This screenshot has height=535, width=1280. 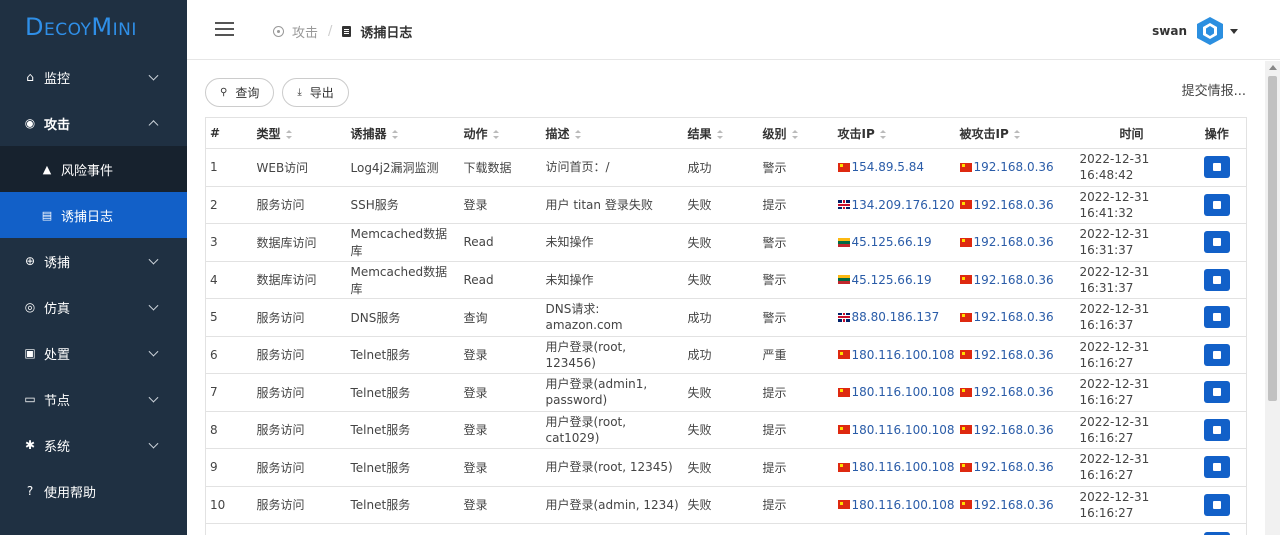 I want to click on cell-trap-link: Log4j2漏洞监测, so click(x=403, y=167).